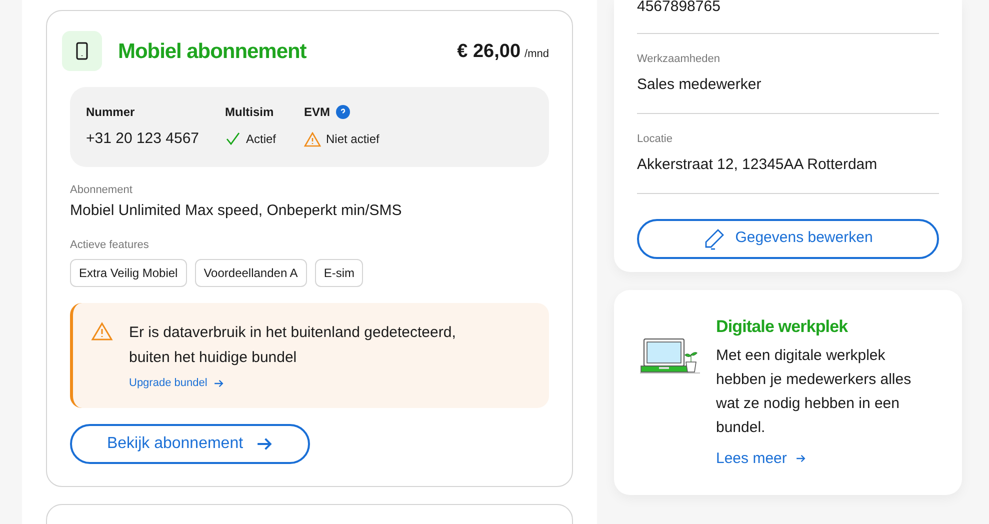 This screenshot has height=524, width=989. I want to click on field-value: Actief, so click(261, 139).